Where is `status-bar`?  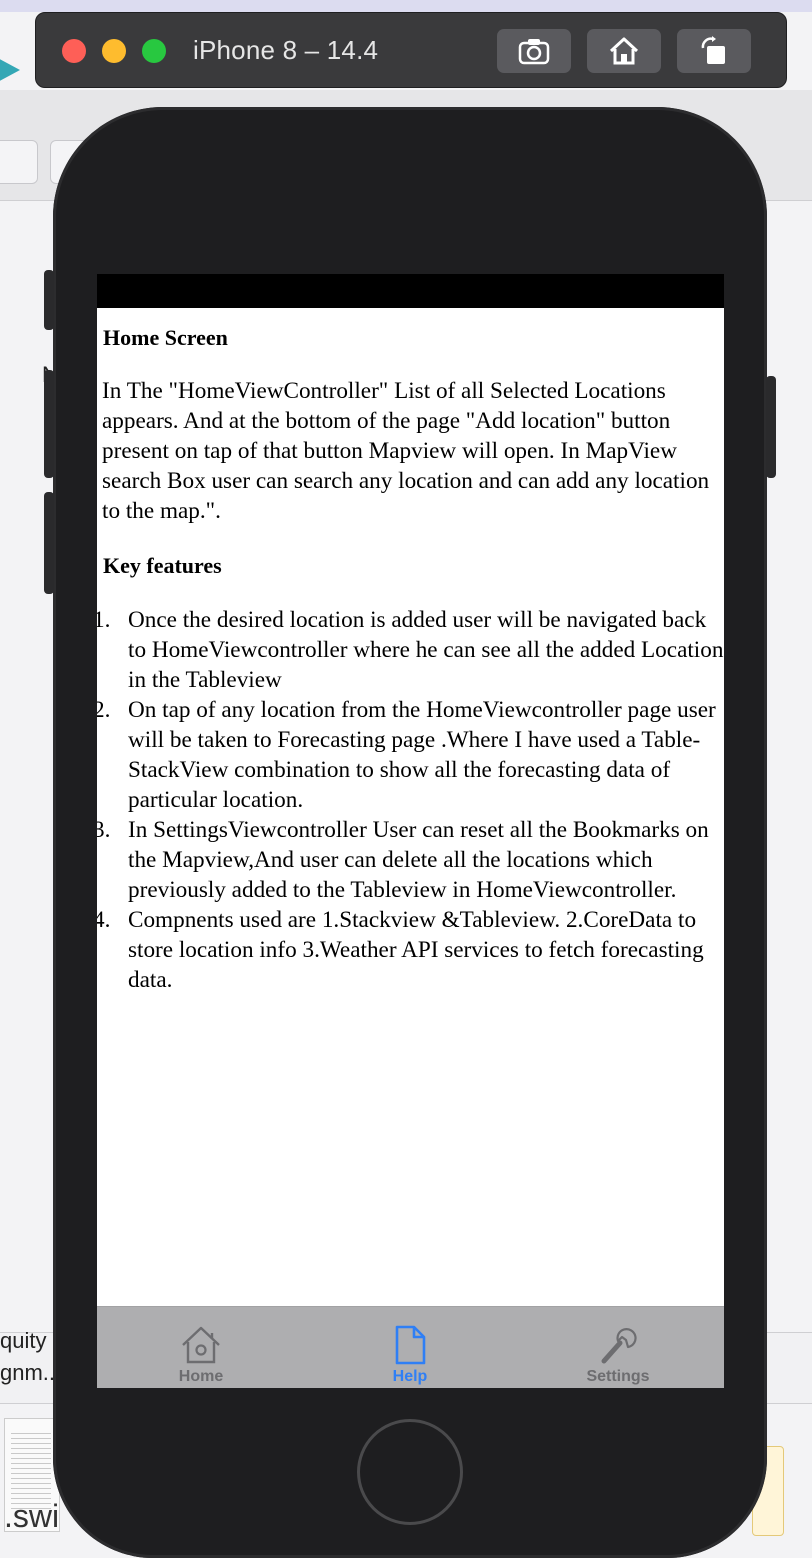 status-bar is located at coordinates (410, 291).